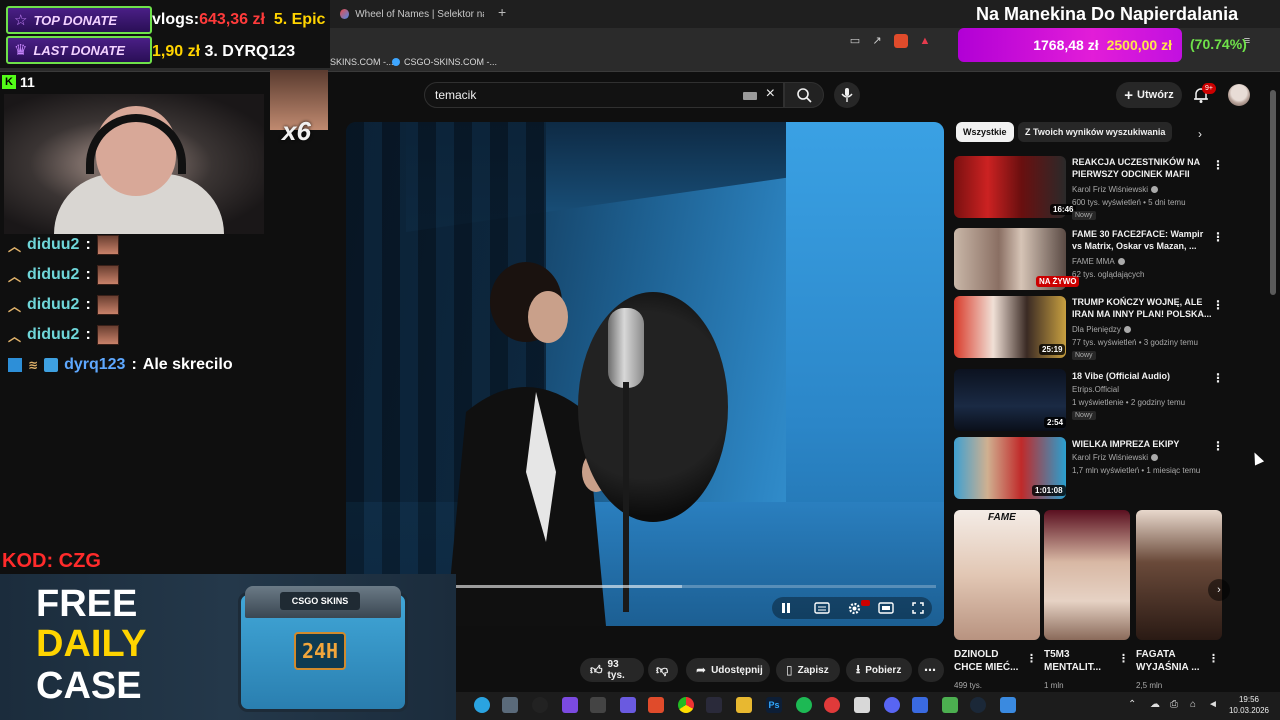 The image size is (1280, 720). Describe the element at coordinates (1107, 14) in the screenshot. I see `stream-goal-title: Na Manekina Do Napierdalania` at that location.